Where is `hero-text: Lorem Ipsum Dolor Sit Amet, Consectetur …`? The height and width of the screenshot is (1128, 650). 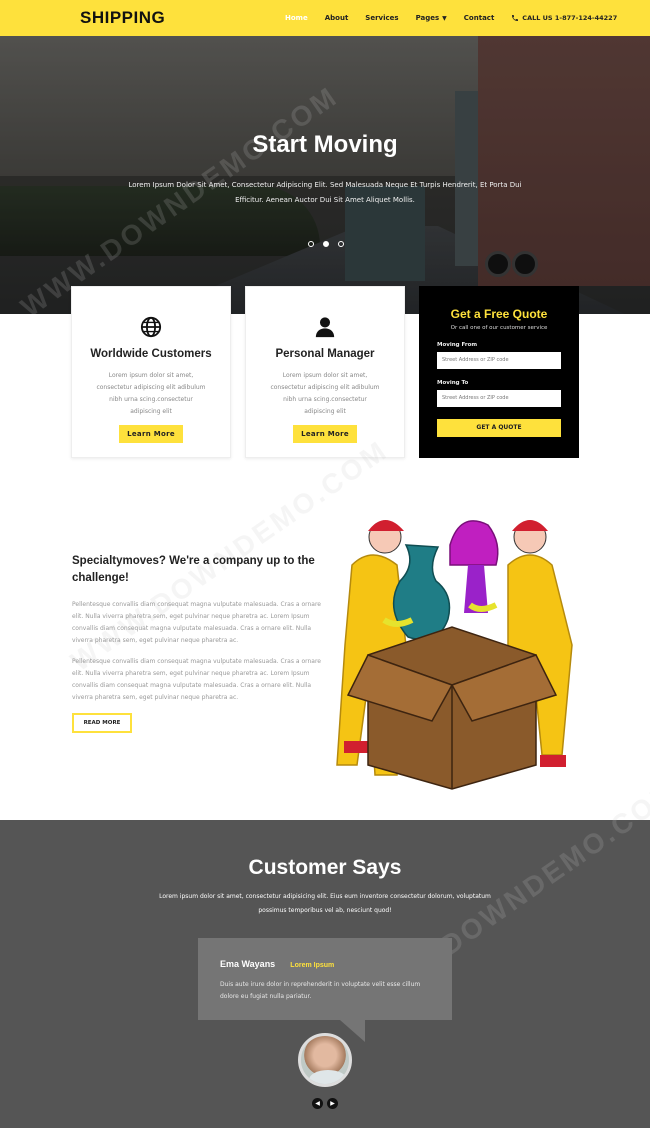 hero-text: Lorem Ipsum Dolor Sit Amet, Consectetur … is located at coordinates (325, 192).